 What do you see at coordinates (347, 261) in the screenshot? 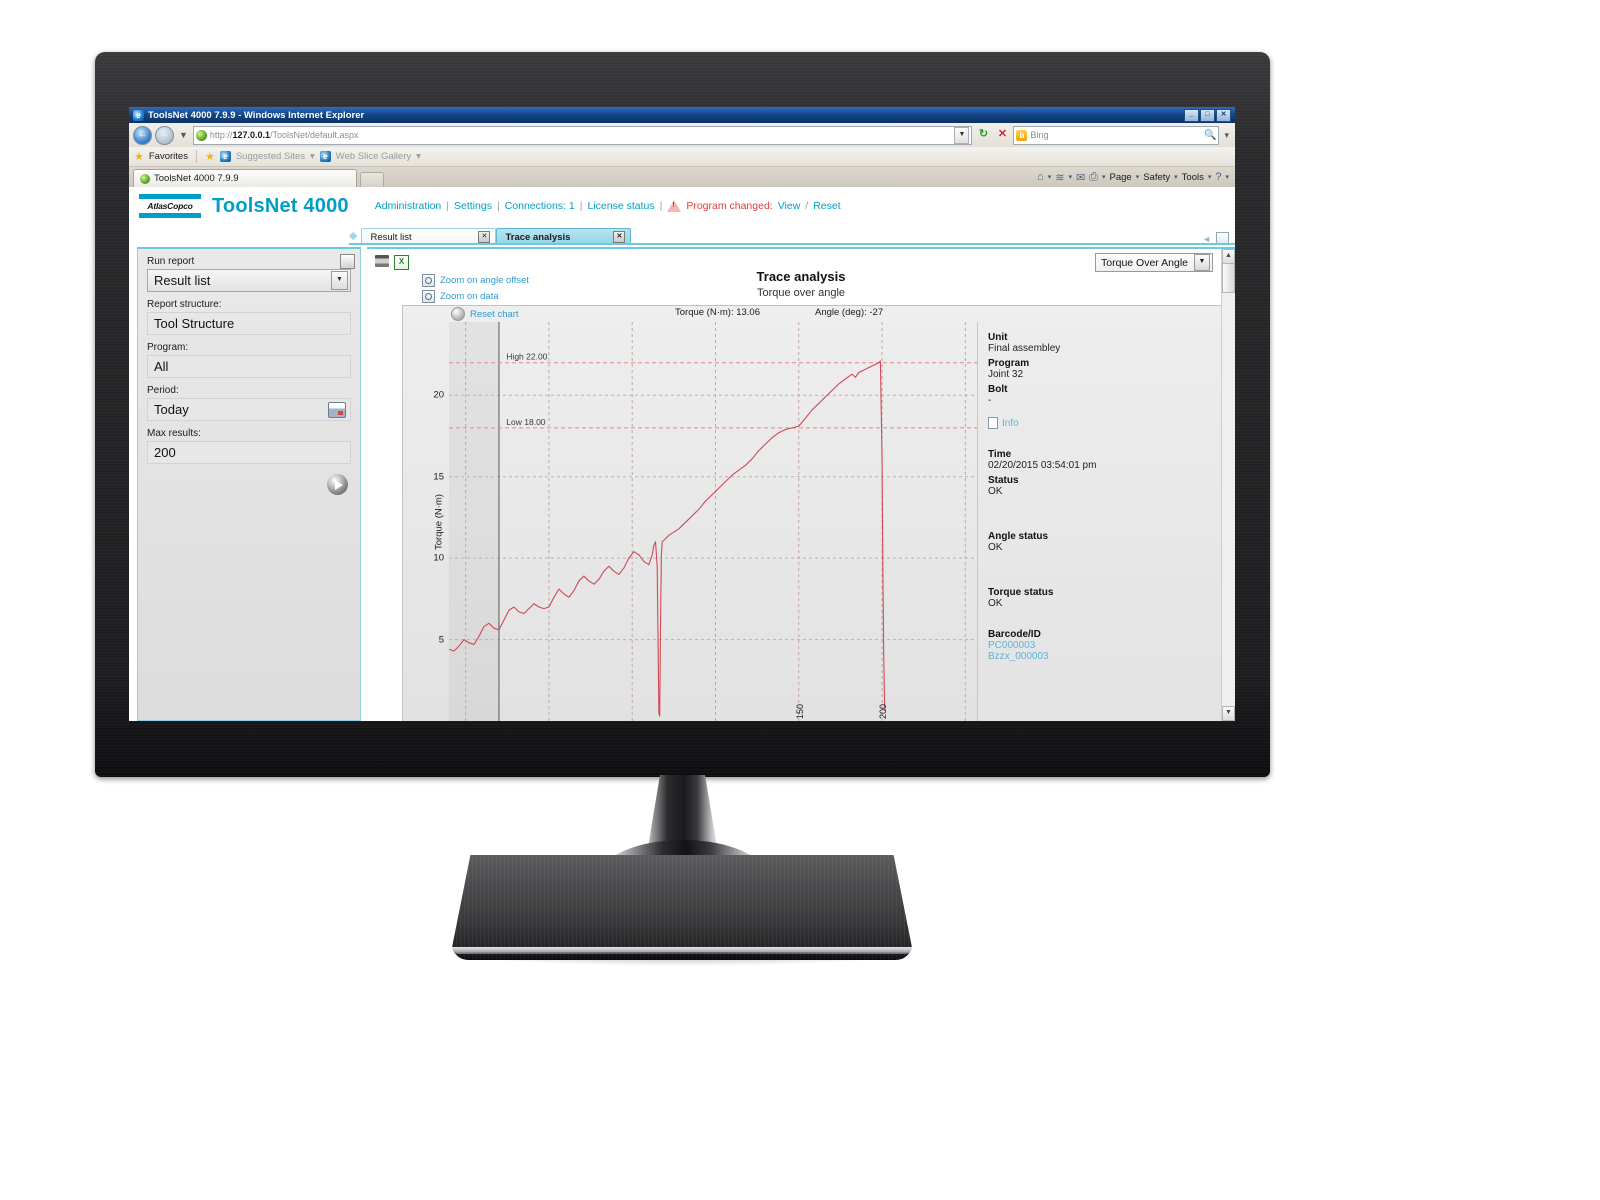
I see `sidebar-collapse-button` at bounding box center [347, 261].